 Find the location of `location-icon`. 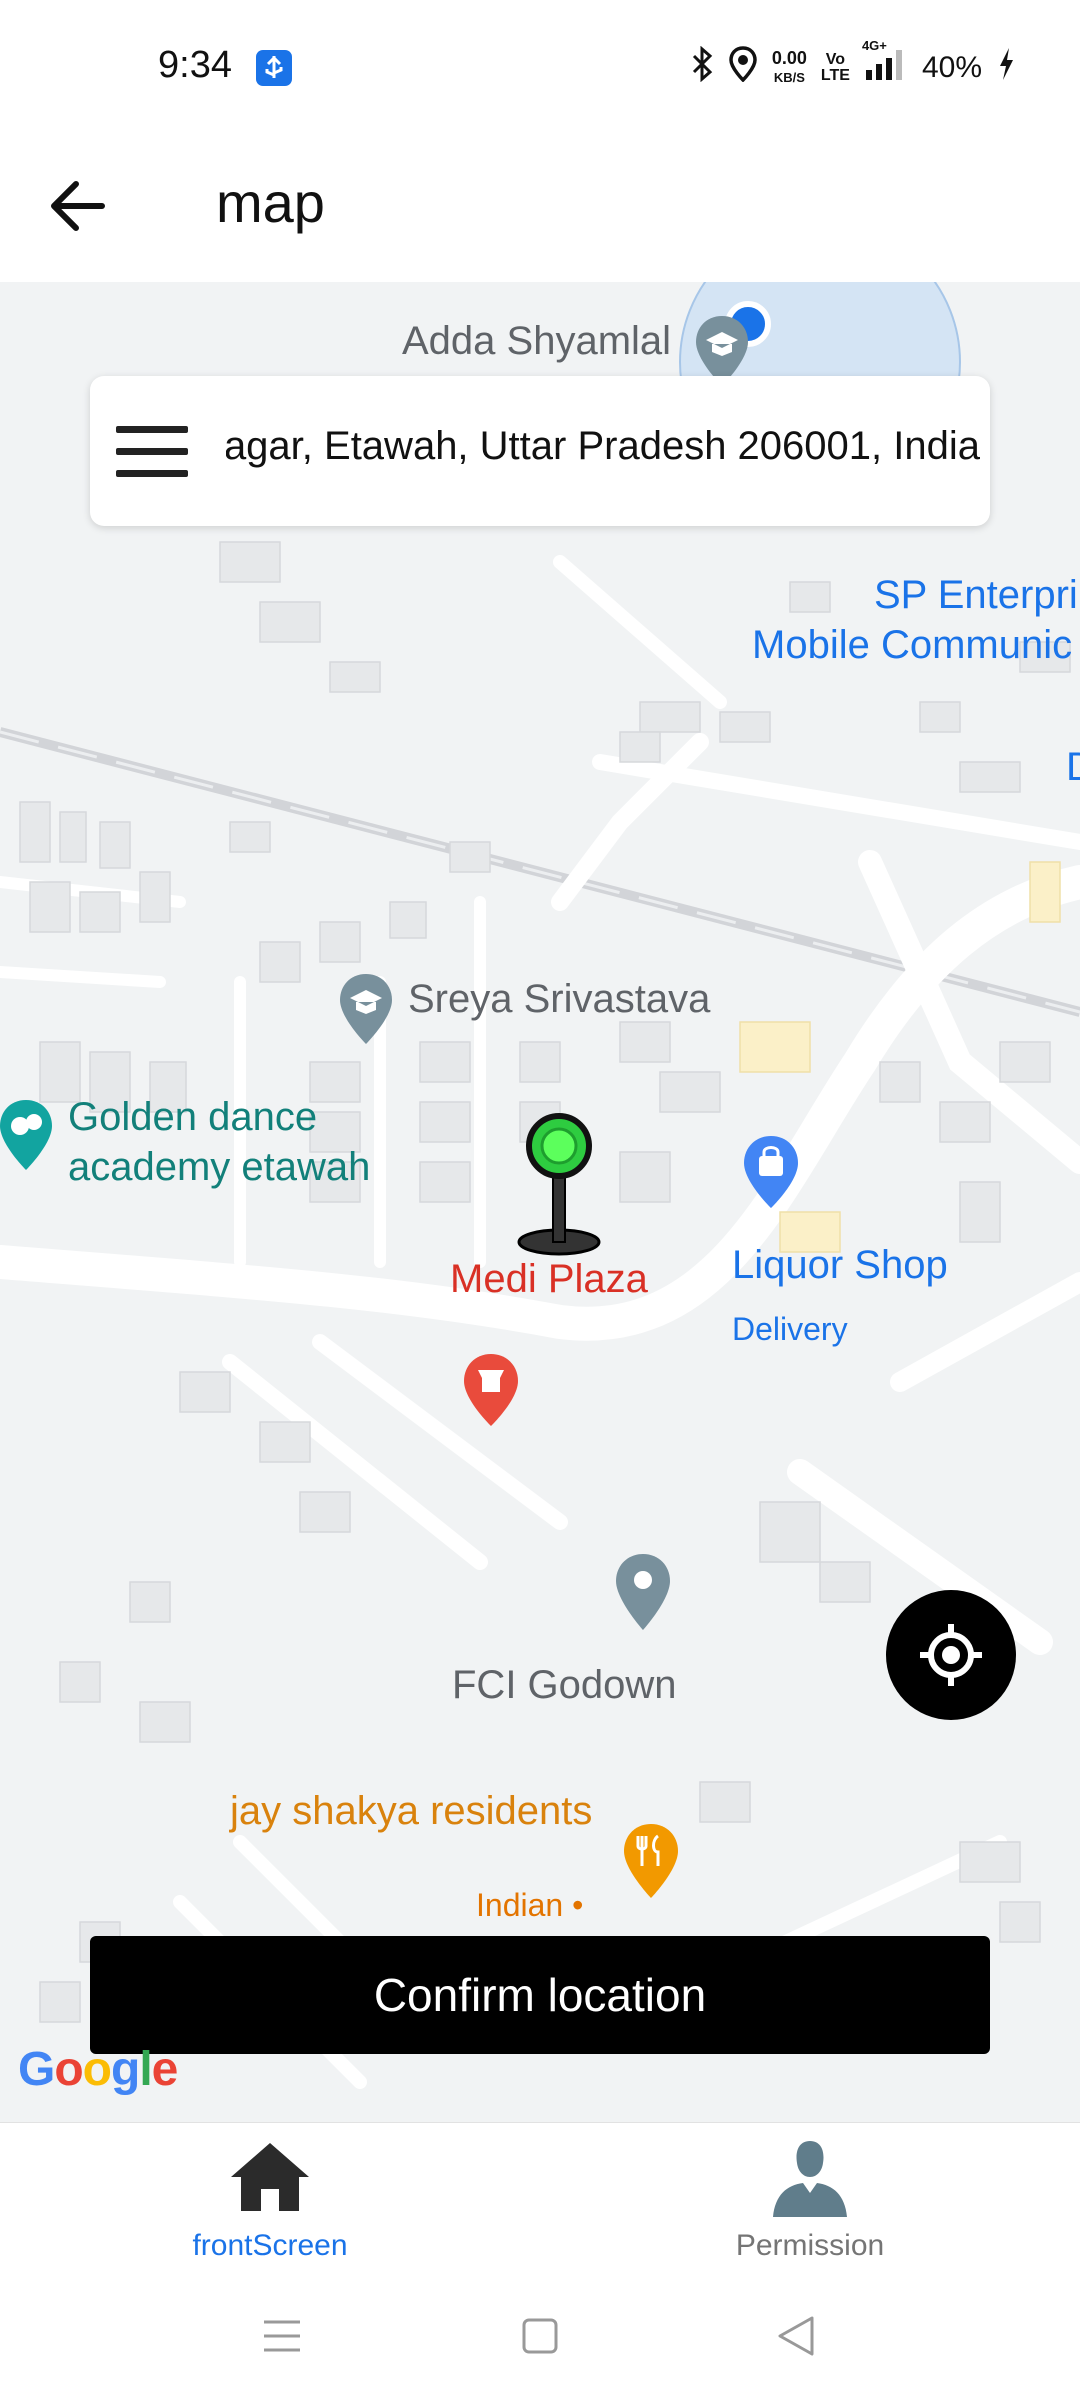

location-icon is located at coordinates (743, 68).